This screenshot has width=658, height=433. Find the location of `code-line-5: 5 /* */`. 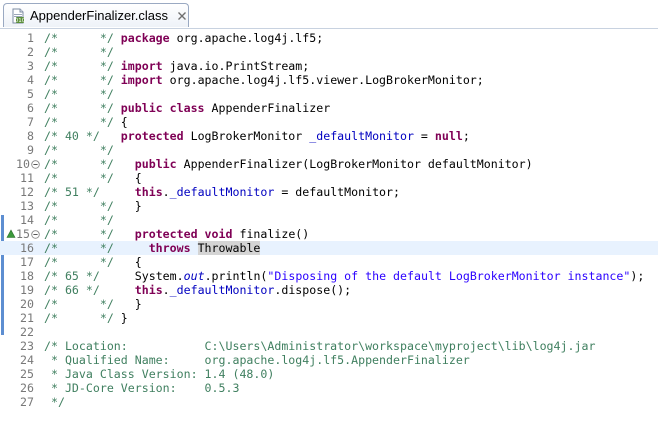

code-line-5: 5 /* */ is located at coordinates (329, 94).